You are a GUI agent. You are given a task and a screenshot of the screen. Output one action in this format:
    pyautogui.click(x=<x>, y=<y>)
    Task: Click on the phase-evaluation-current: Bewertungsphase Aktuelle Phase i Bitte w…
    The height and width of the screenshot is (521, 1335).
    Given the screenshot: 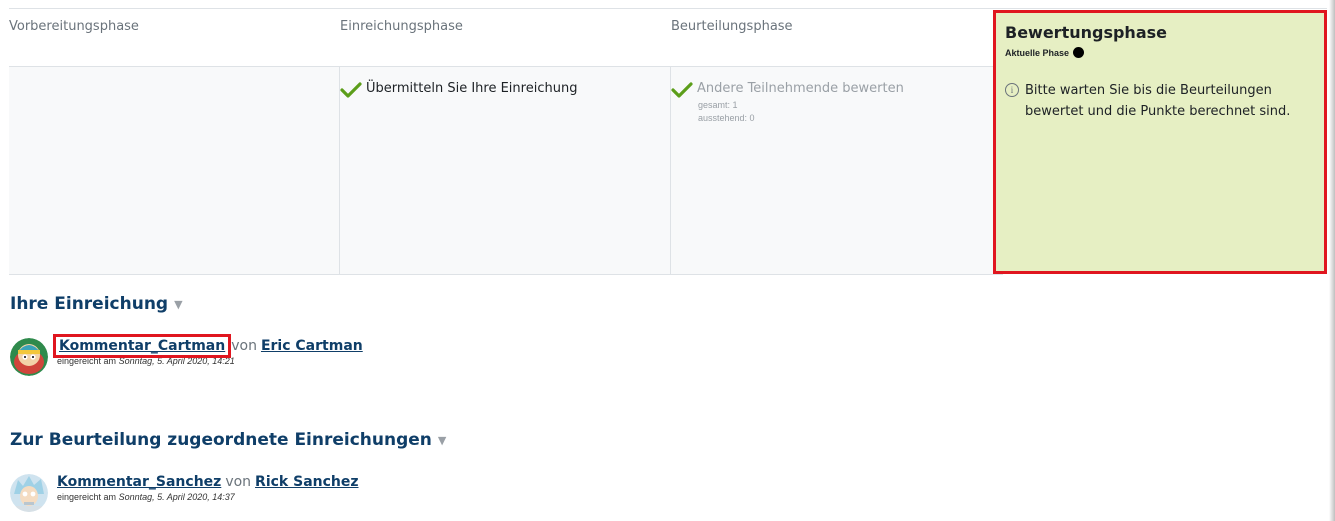 What is the action you would take?
    pyautogui.click(x=1160, y=142)
    